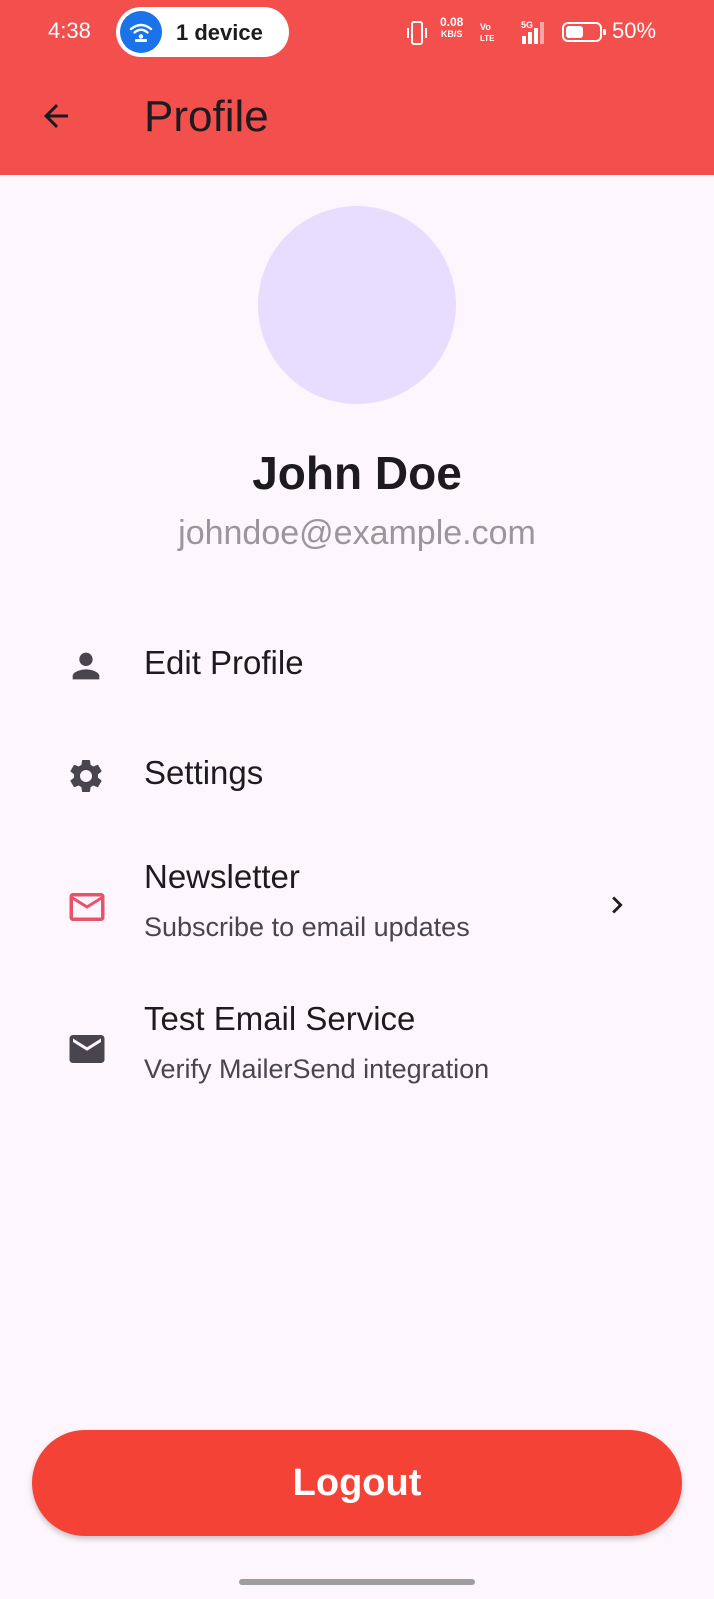 The width and height of the screenshot is (714, 1599). I want to click on status-bar: 4:38 1 device 0.08 KB/S Vo LTE 5G 50%, so click(357, 32).